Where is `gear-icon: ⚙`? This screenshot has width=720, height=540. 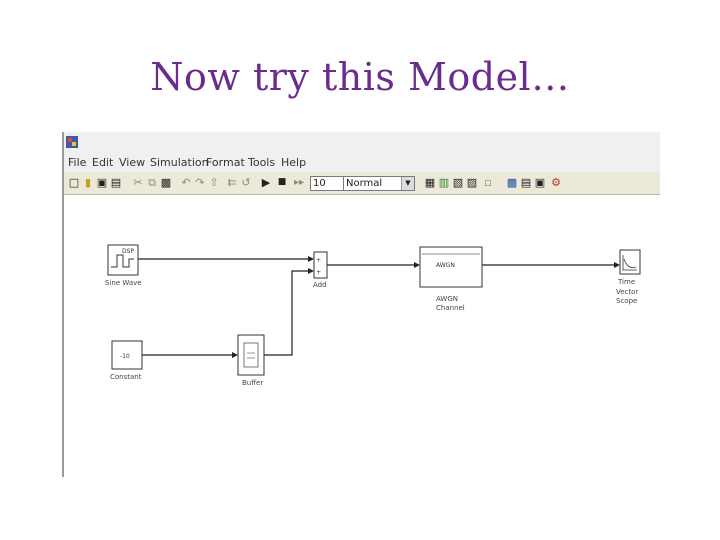
gear-icon: ⚙ is located at coordinates (556, 182).